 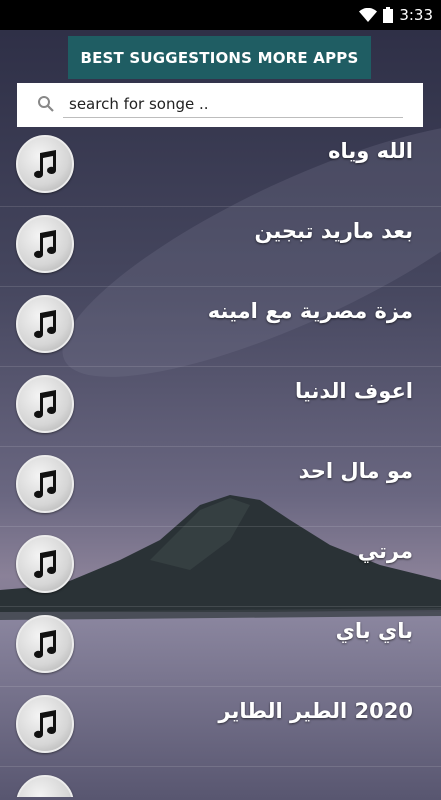 What do you see at coordinates (46, 106) in the screenshot?
I see `search-icon` at bounding box center [46, 106].